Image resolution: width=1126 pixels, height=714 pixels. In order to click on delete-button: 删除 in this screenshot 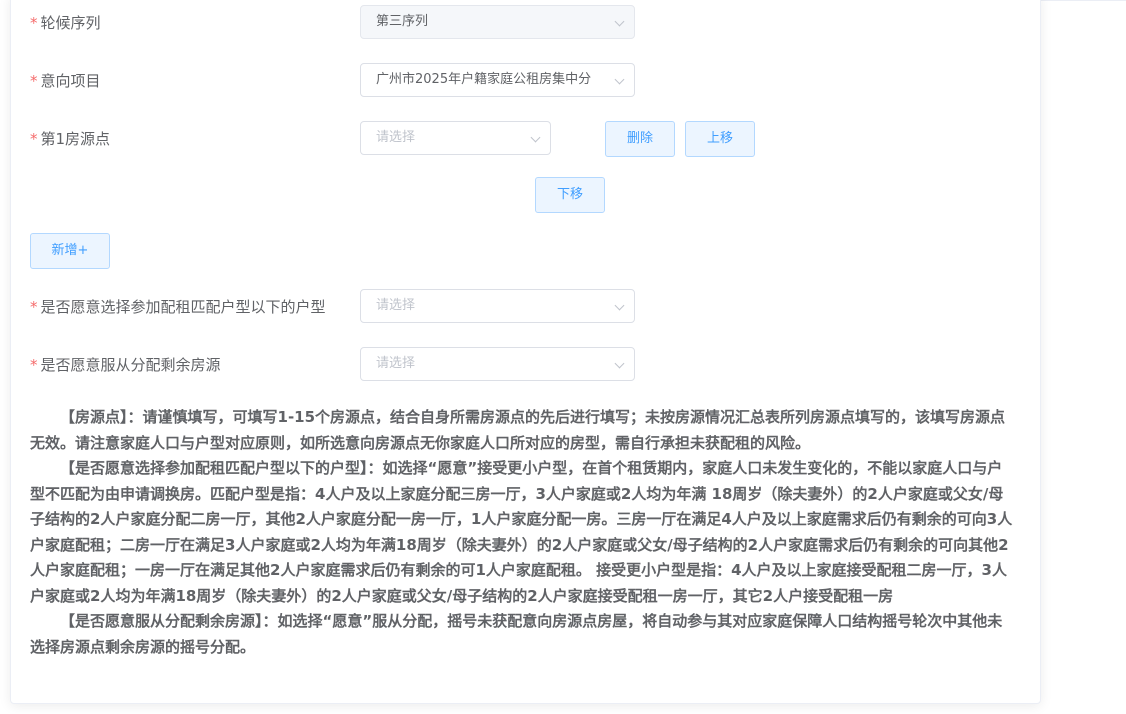, I will do `click(640, 139)`.